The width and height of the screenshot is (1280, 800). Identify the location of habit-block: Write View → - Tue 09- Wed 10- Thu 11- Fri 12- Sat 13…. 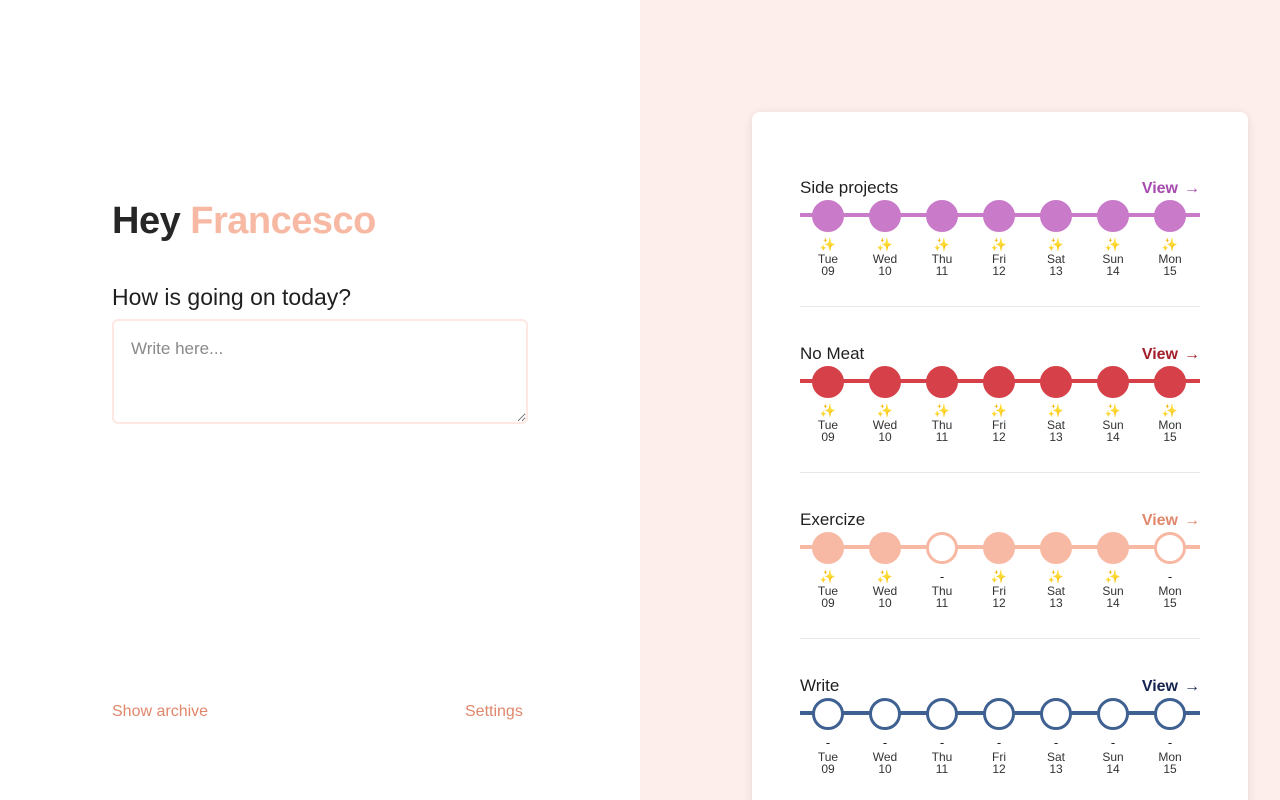
(1000, 737).